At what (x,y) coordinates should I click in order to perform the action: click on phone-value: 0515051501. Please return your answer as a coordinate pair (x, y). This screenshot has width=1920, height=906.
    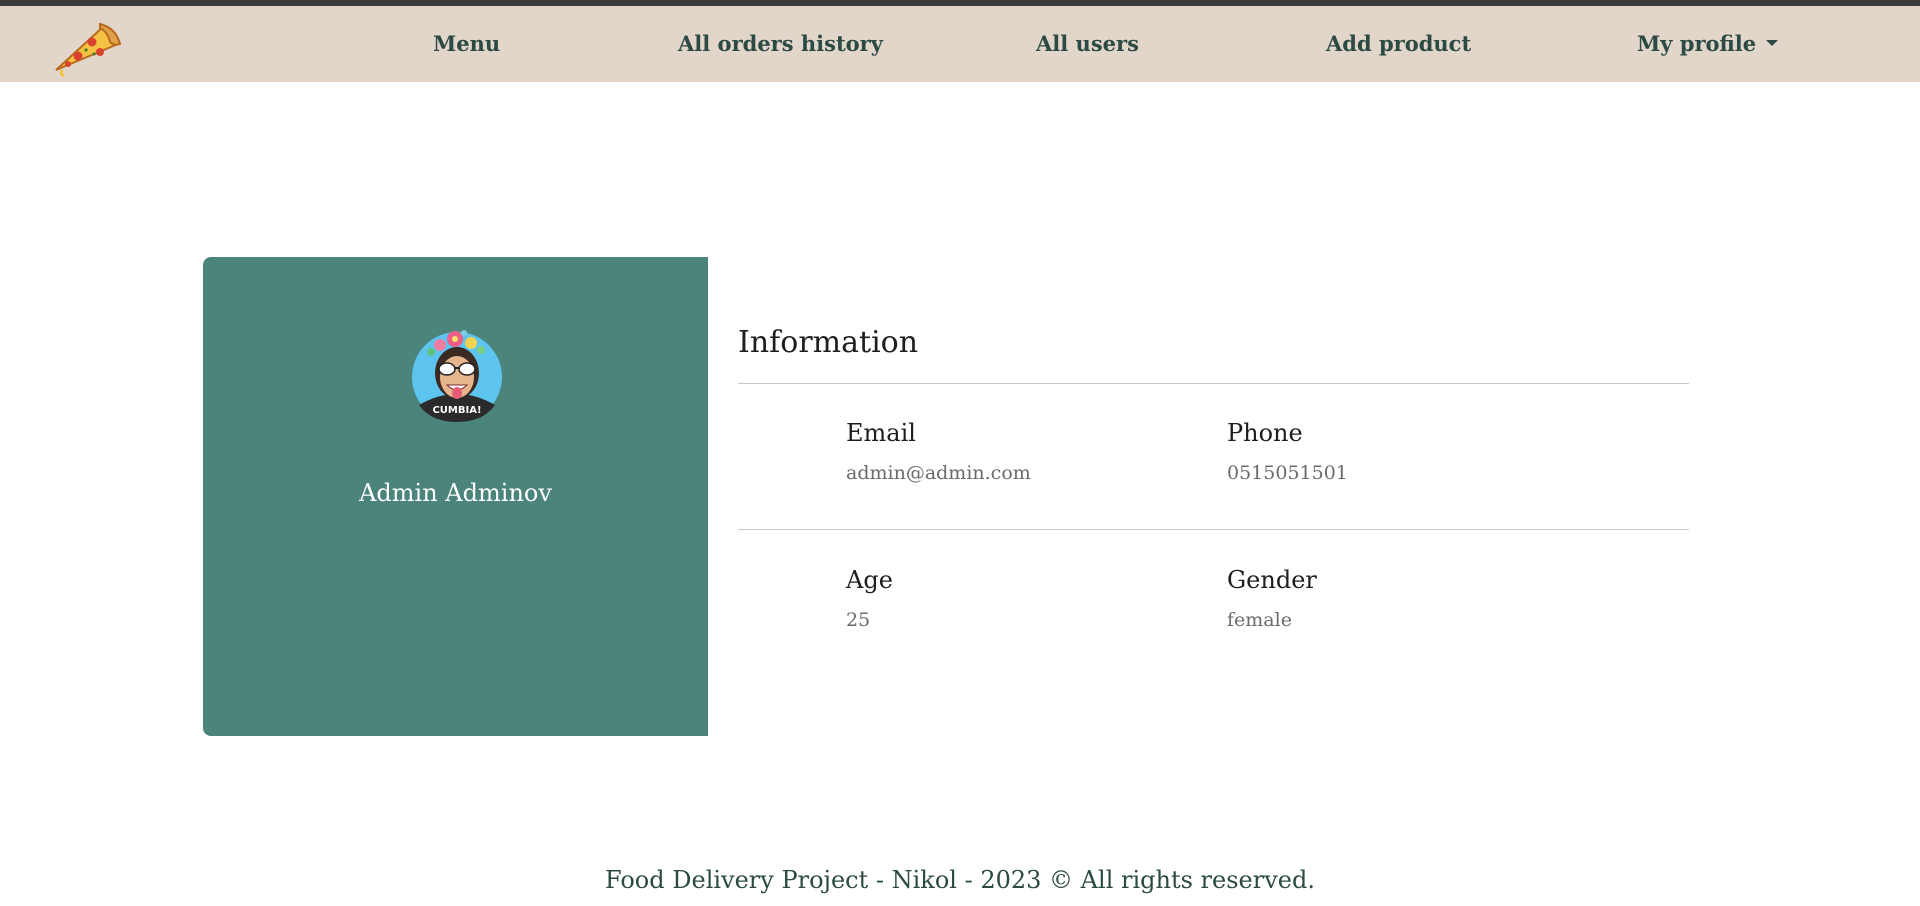
    Looking at the image, I should click on (1287, 473).